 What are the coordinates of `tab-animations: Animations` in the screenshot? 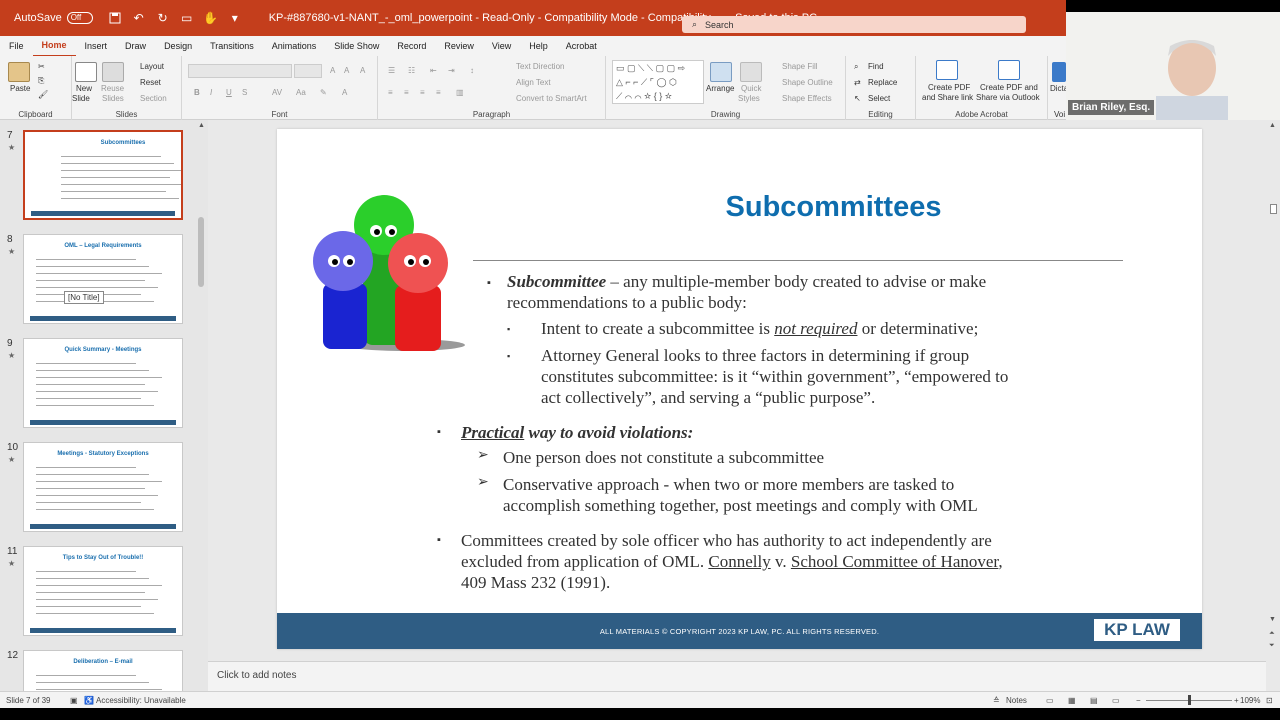 It's located at (294, 46).